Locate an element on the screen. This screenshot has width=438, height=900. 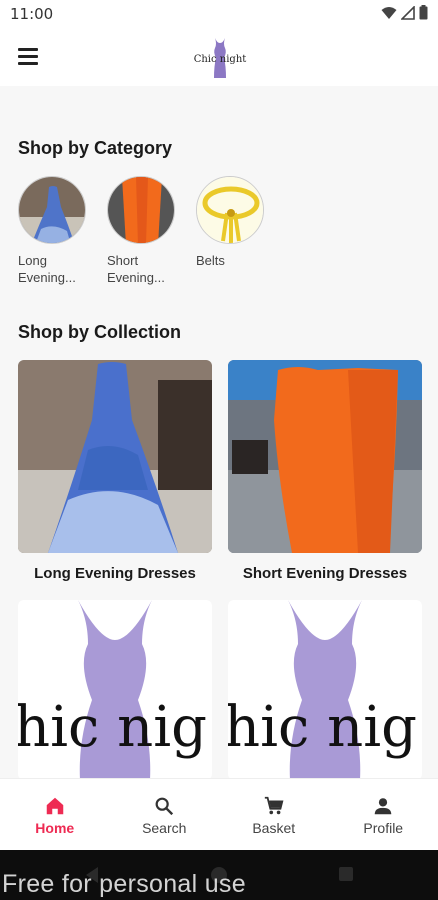
person-icon is located at coordinates (383, 806).